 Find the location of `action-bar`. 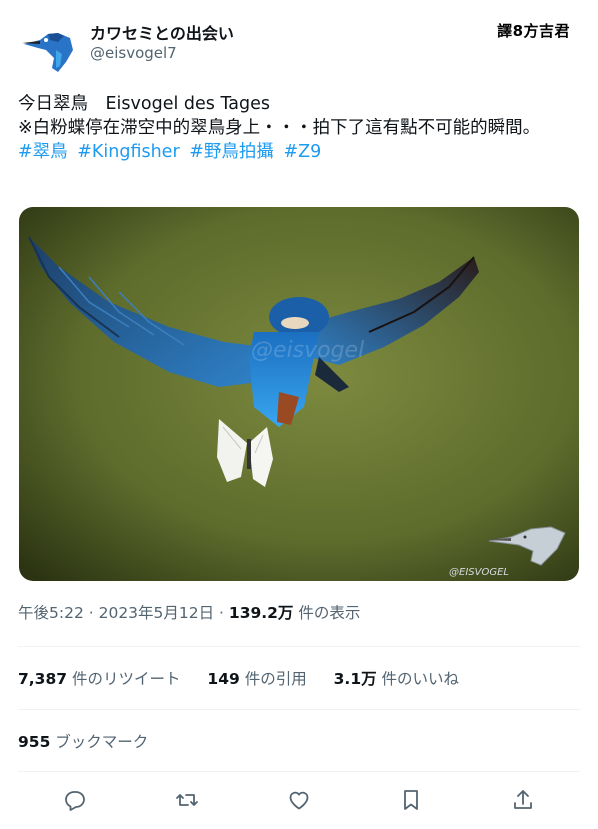

action-bar is located at coordinates (299, 800).